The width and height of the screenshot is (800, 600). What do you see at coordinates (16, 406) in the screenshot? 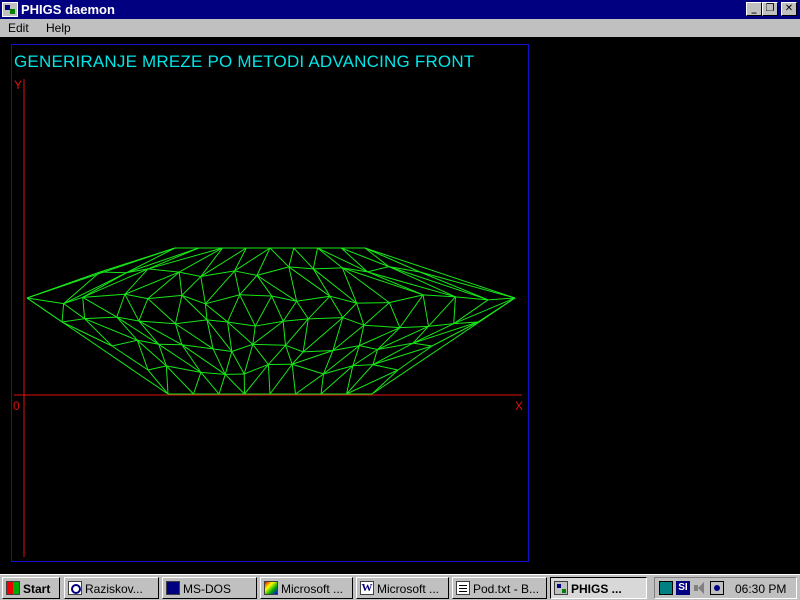
I see `origin-label: 0` at bounding box center [16, 406].